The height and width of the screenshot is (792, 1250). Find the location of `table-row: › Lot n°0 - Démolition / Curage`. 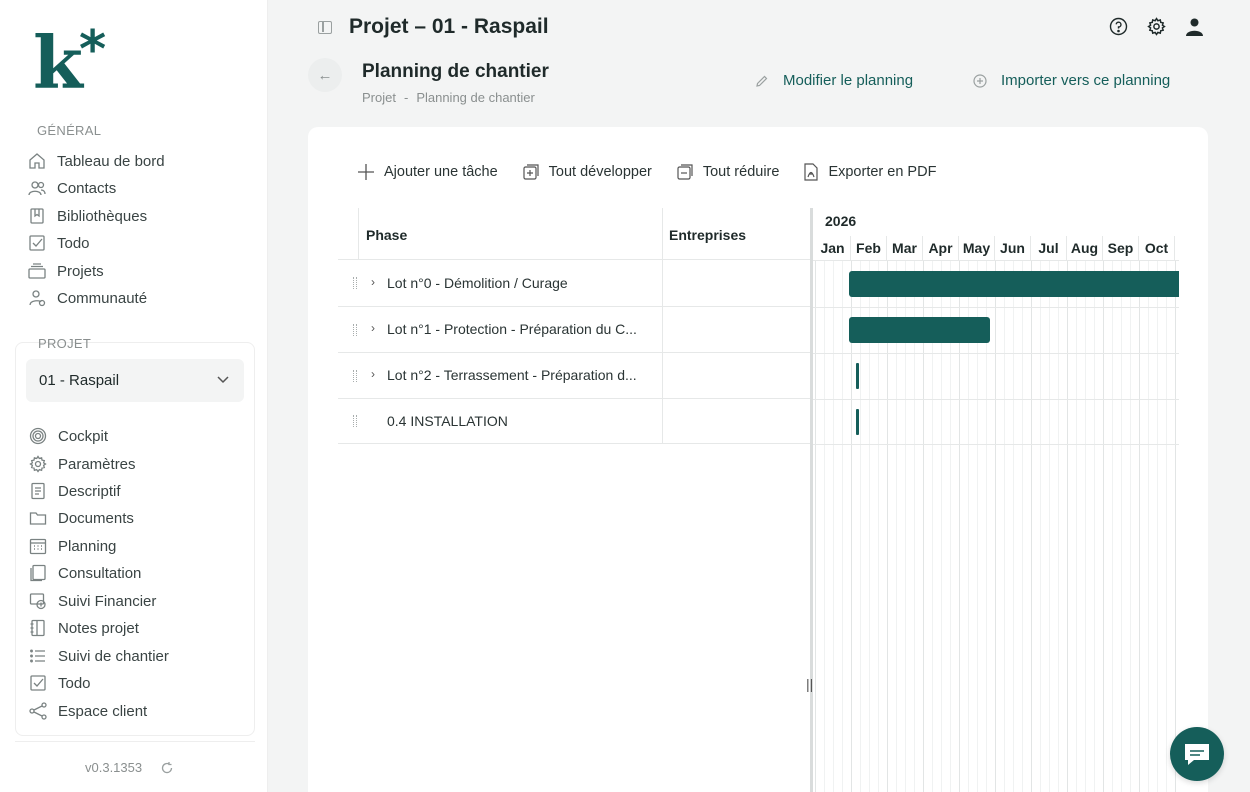

table-row: › Lot n°0 - Démolition / Curage is located at coordinates (574, 283).